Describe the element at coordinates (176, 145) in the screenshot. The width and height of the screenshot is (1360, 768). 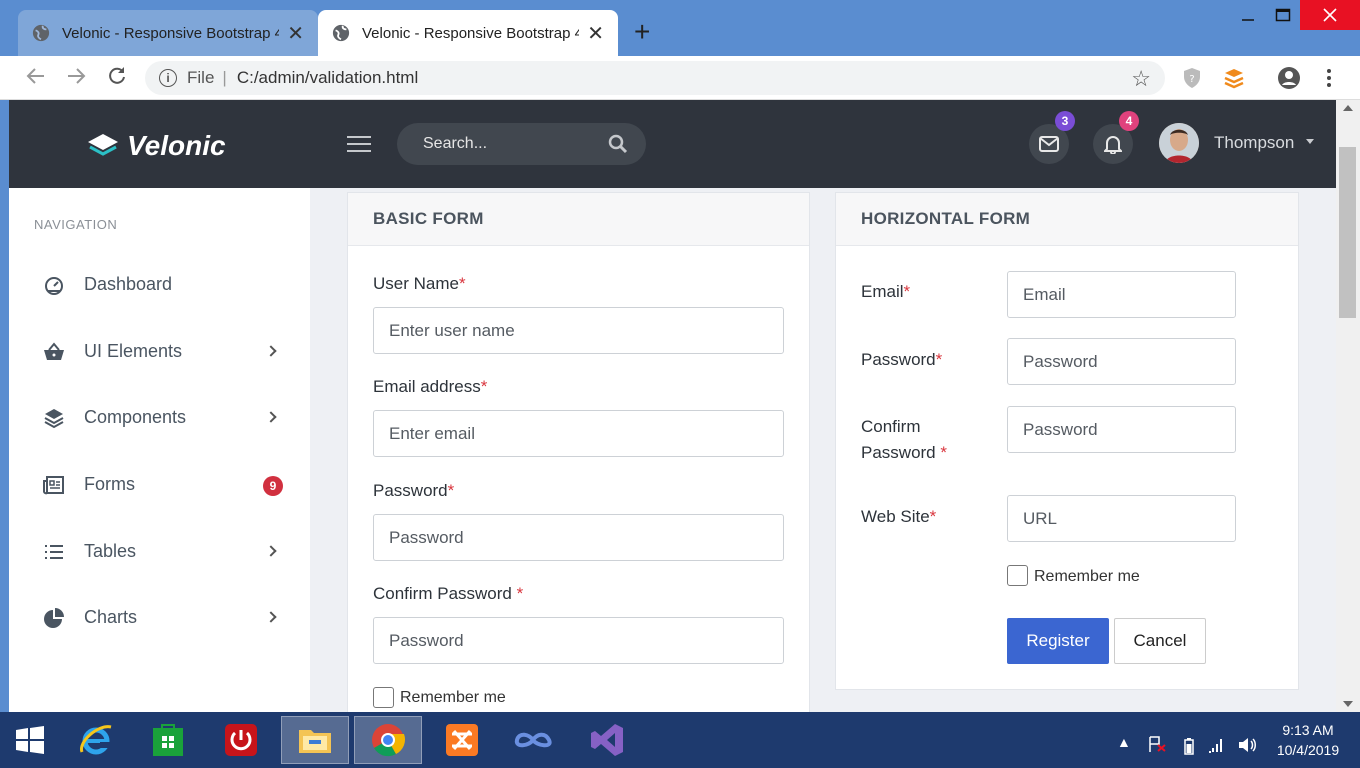
I see `logo-text: Velonic` at that location.